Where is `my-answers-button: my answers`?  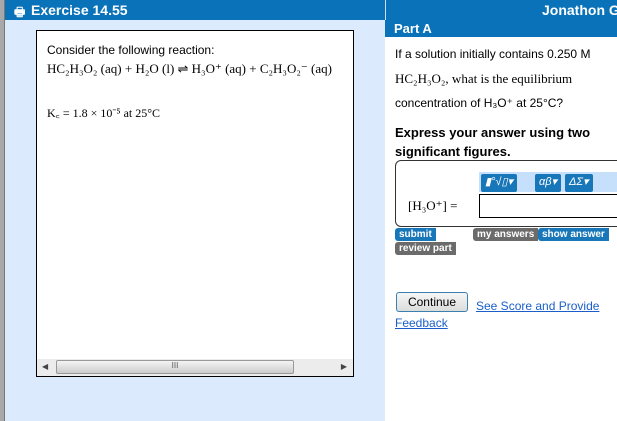
my-answers-button: my answers is located at coordinates (506, 234).